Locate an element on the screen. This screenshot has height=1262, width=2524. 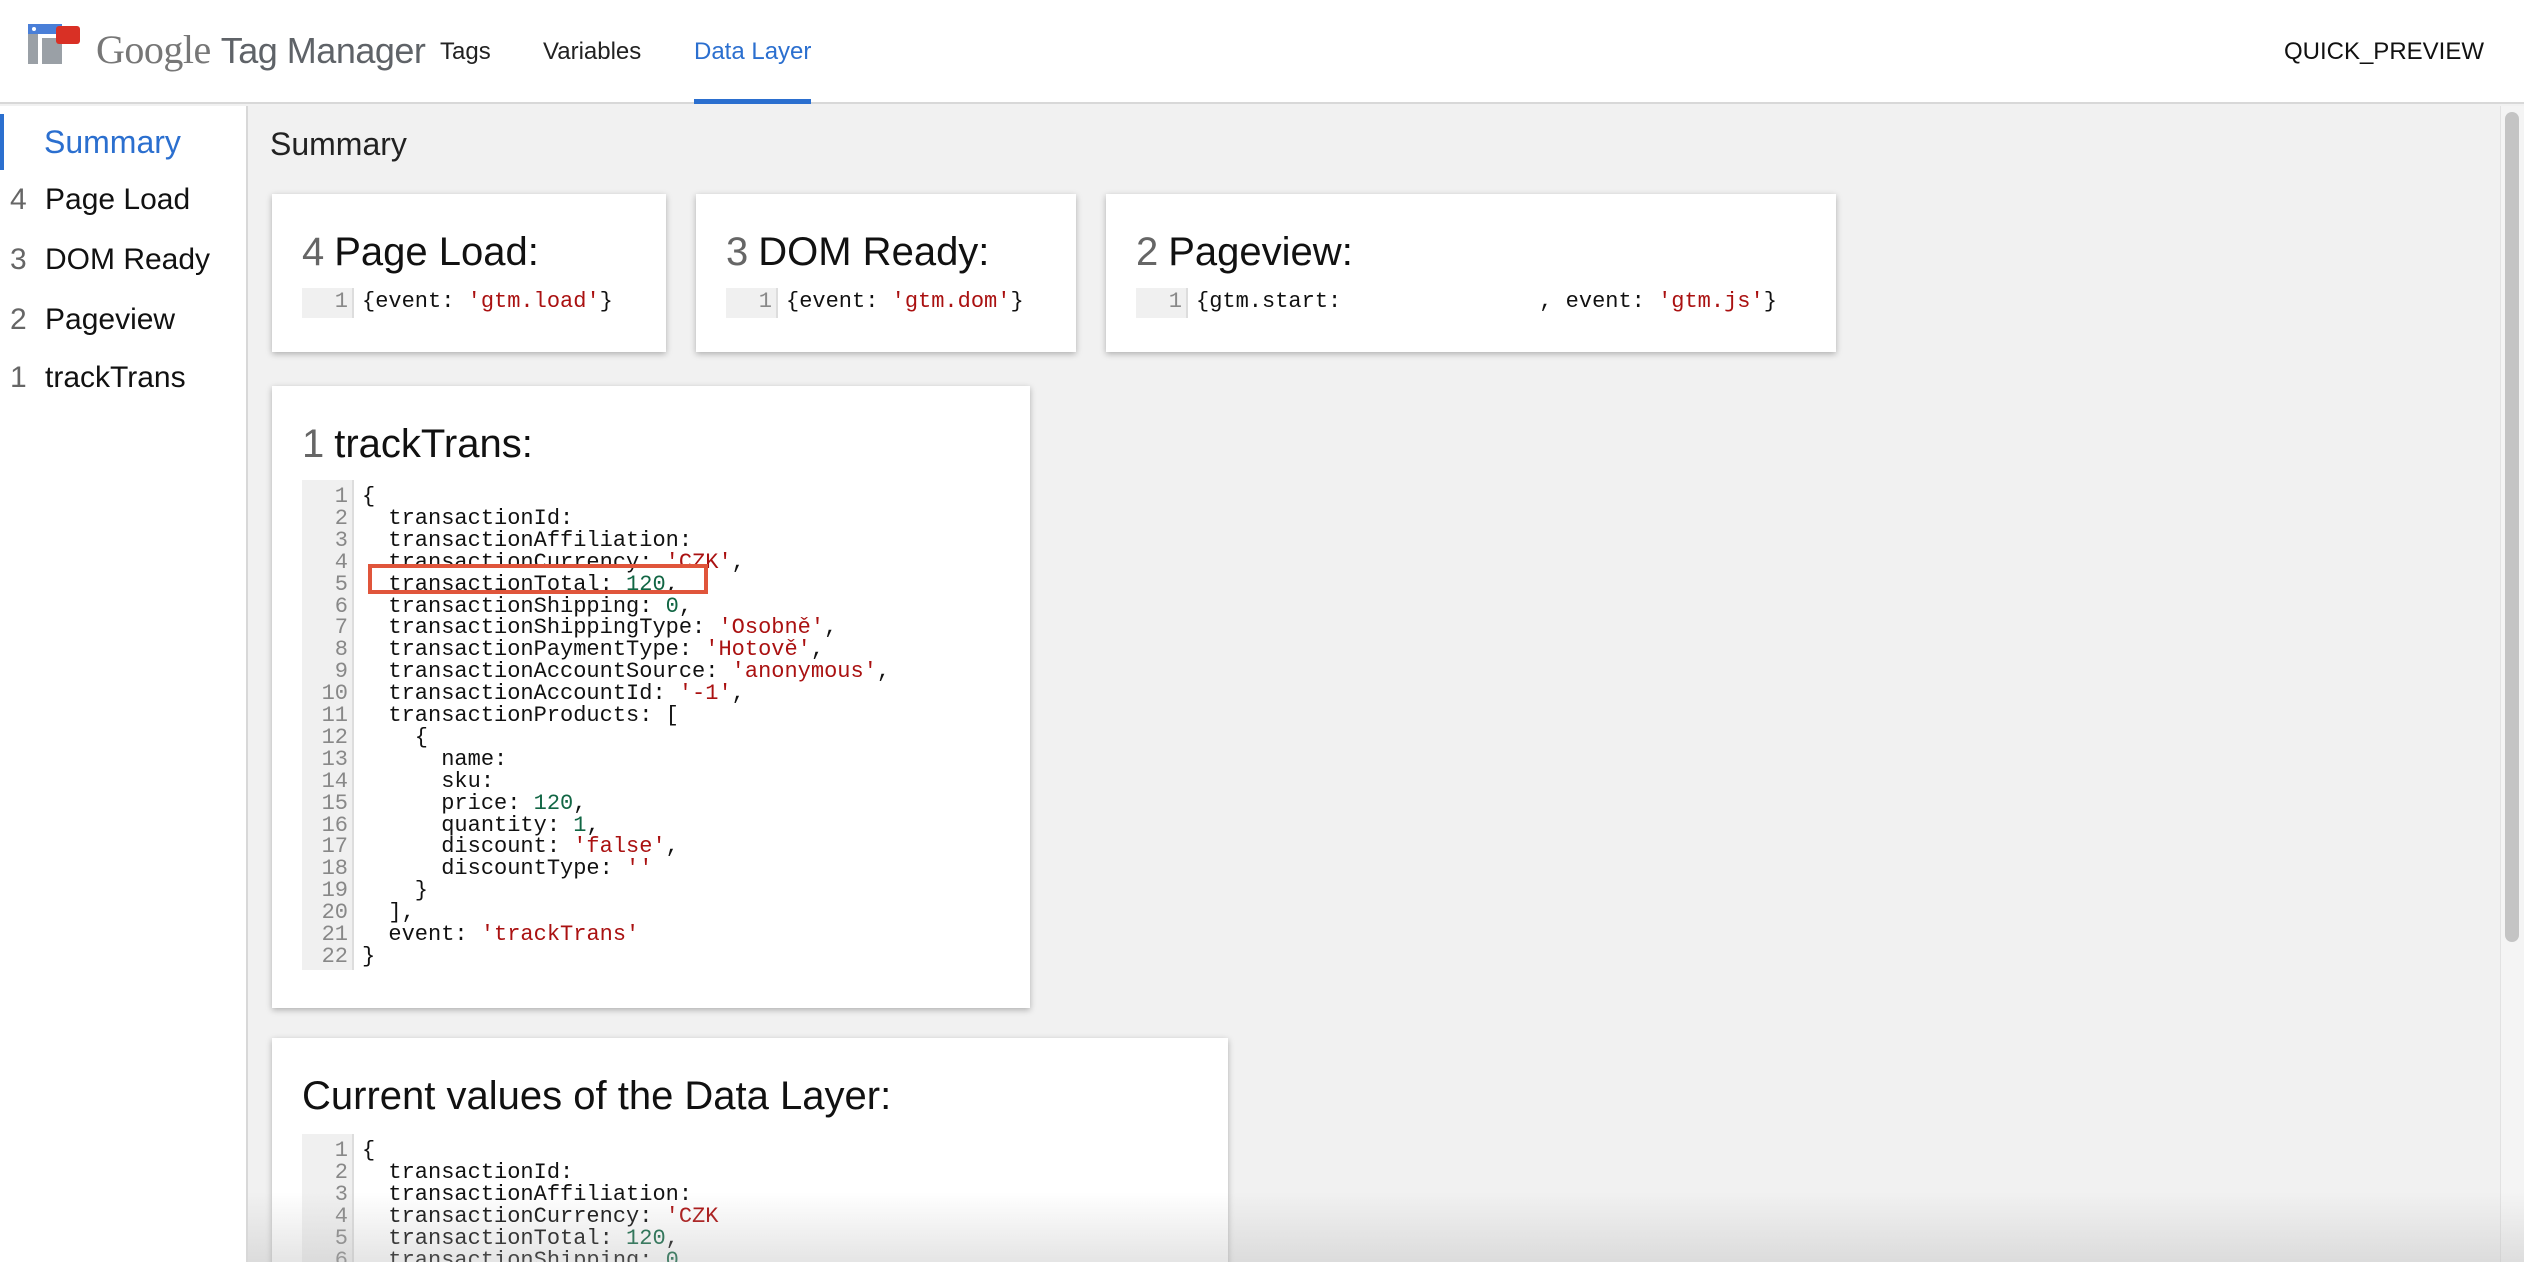
sidebar-item-number: 4 is located at coordinates (18, 199).